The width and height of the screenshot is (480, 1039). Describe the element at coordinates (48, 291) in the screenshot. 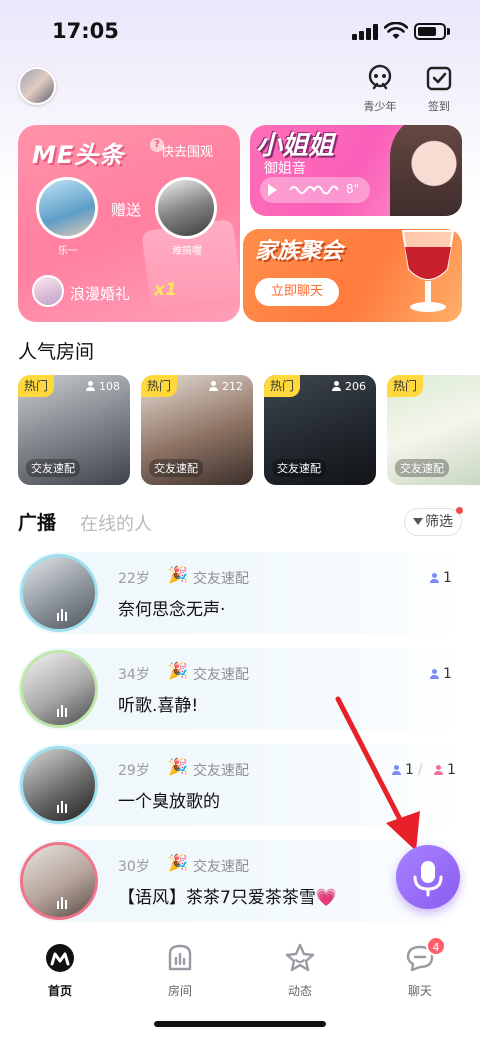

I see `gift-icon` at that location.